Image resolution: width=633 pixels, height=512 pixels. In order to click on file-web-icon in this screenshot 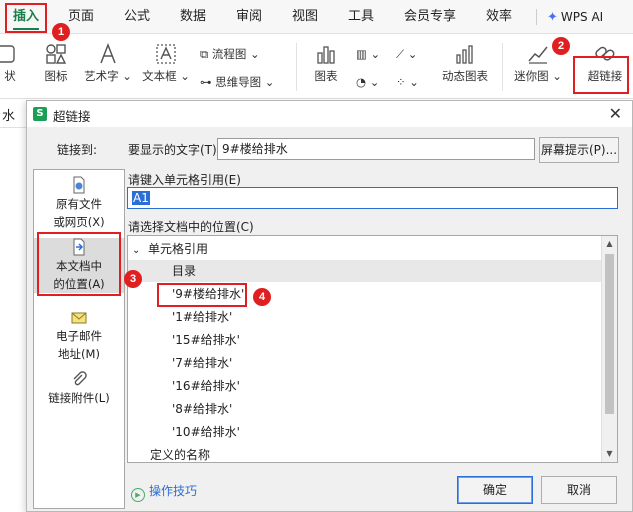, I will do `click(79, 185)`.